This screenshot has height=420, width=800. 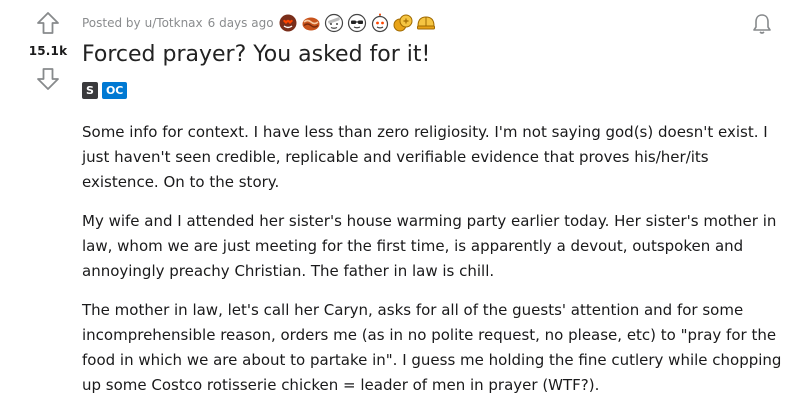 I want to click on notification-bell-icon, so click(x=762, y=24).